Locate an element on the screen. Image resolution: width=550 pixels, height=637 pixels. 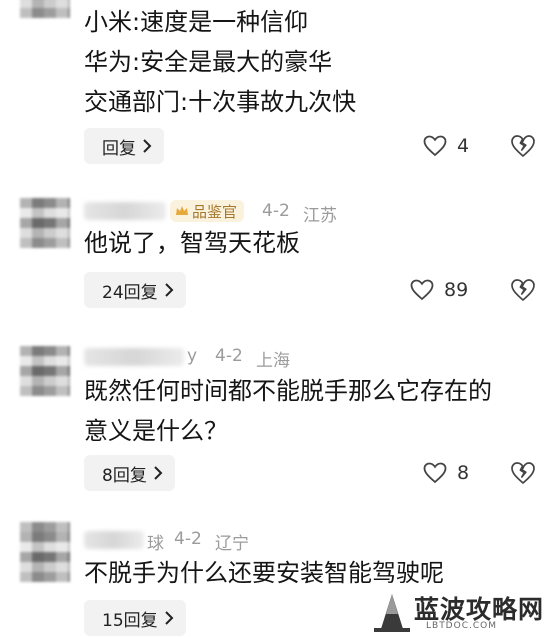
reply-button: 回复 is located at coordinates (124, 146).